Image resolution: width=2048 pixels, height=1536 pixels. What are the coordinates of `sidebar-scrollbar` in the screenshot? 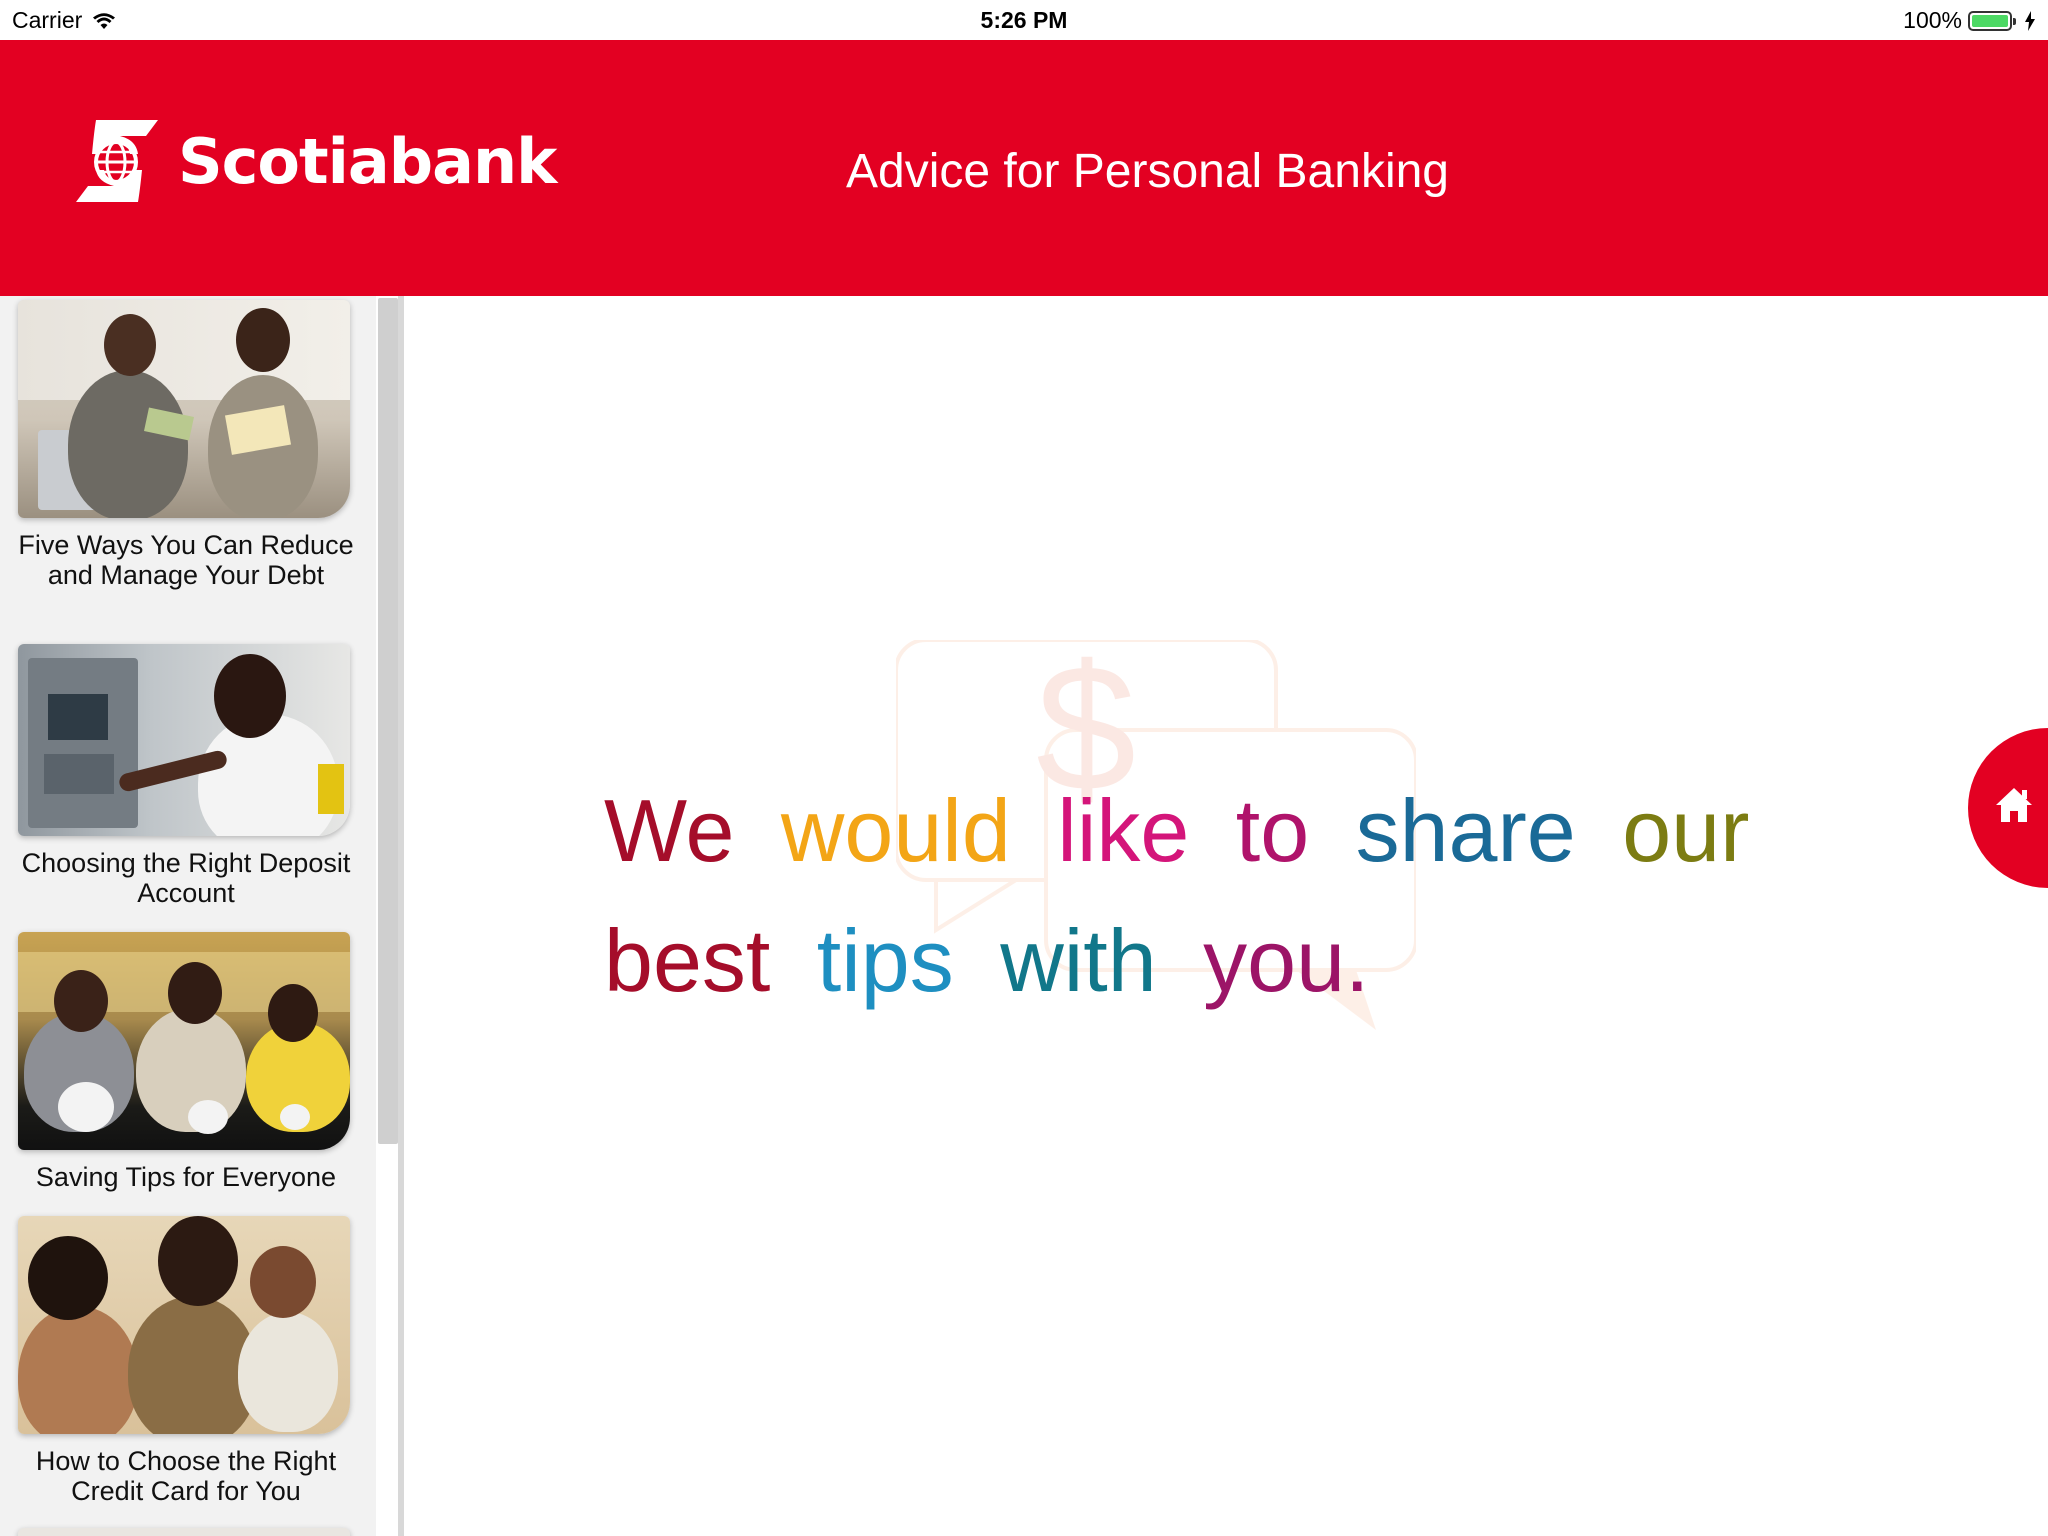 It's located at (388, 721).